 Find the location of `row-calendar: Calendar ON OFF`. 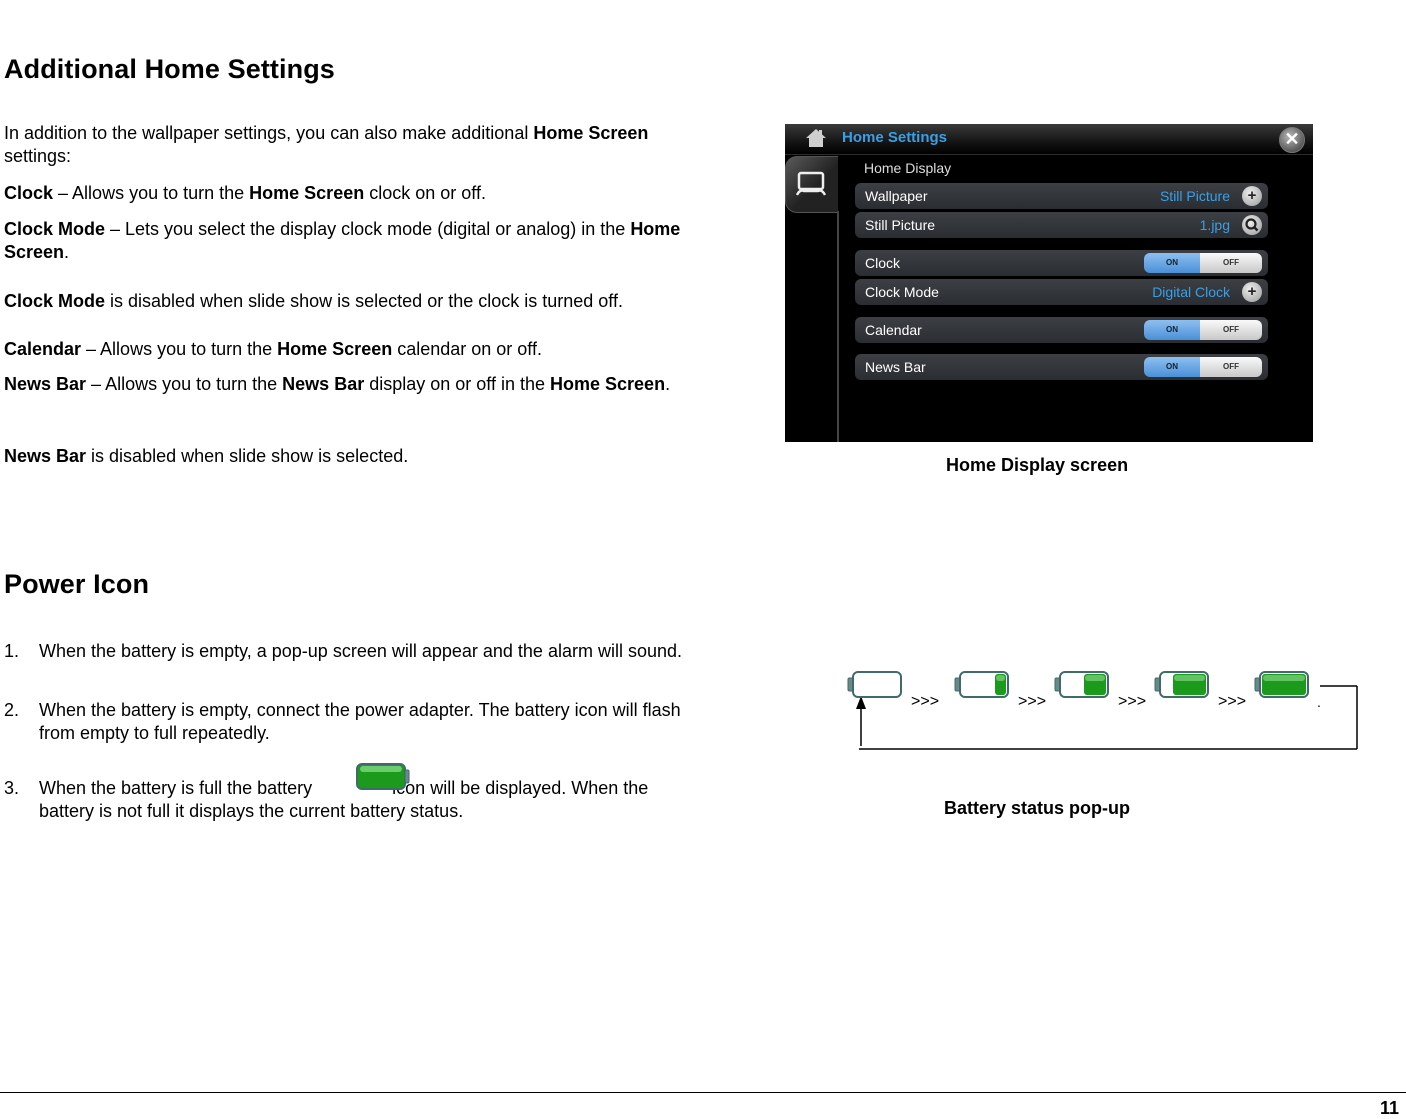

row-calendar: Calendar ON OFF is located at coordinates (1061, 330).